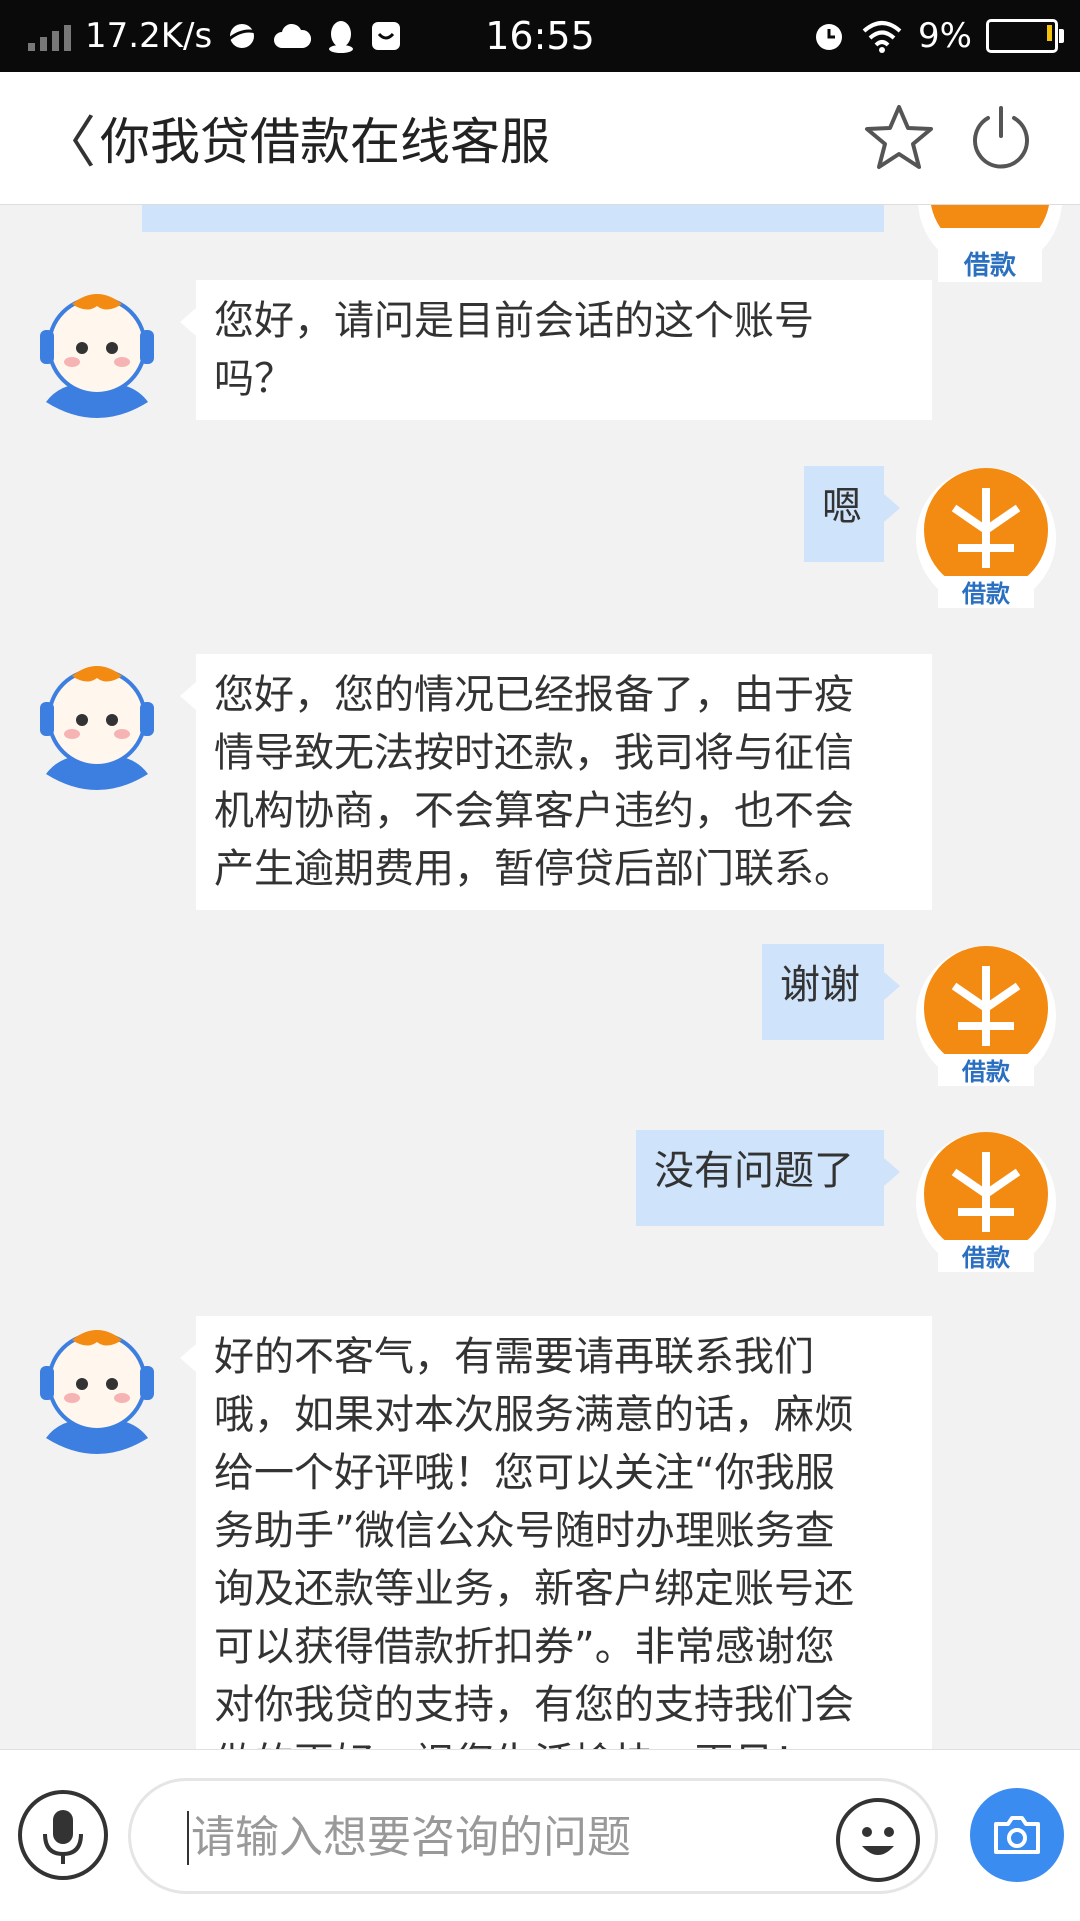  I want to click on user-message: 谢谢, so click(831, 992).